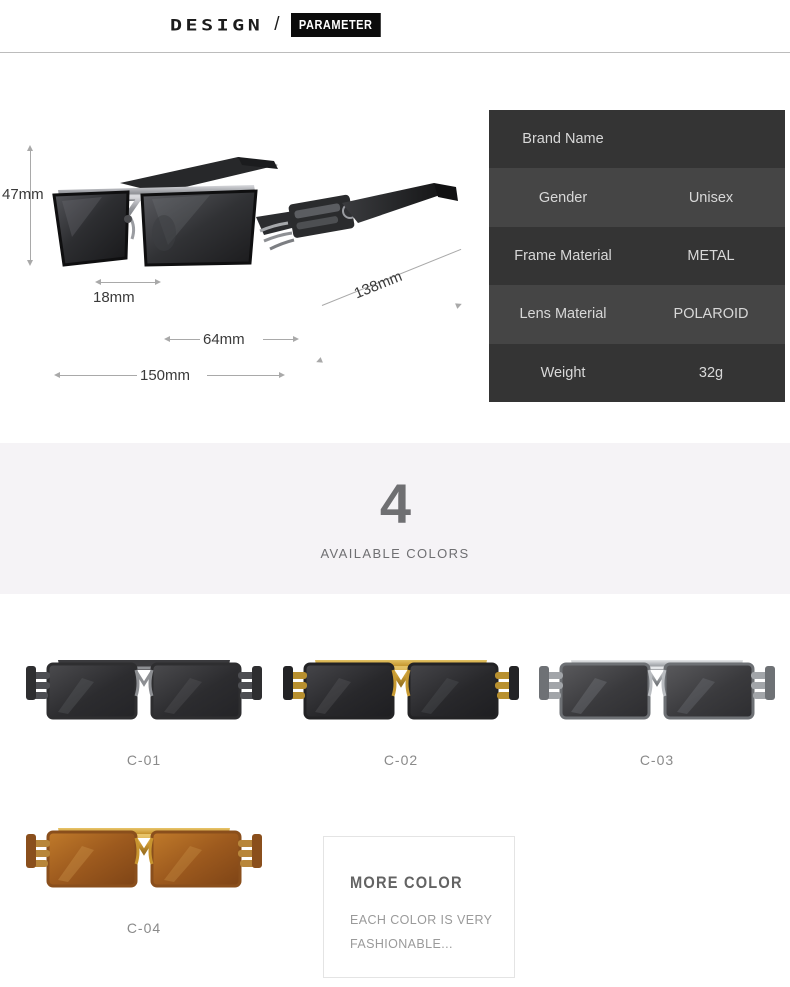 The image size is (790, 987). I want to click on table-row: Brand Name, so click(637, 139).